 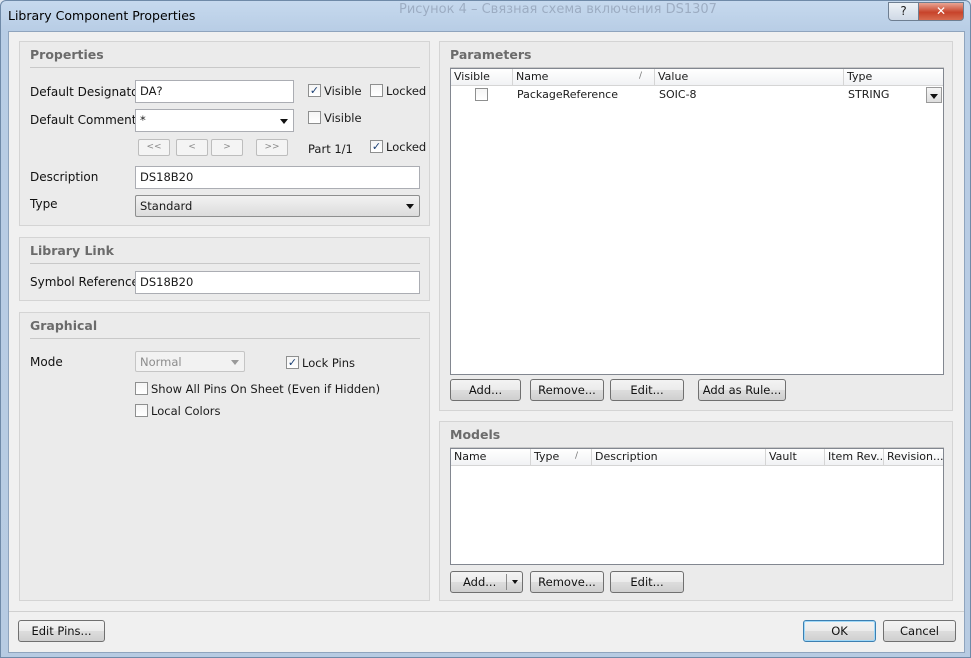 I want to click on row-visible-checkbox, so click(x=481, y=94).